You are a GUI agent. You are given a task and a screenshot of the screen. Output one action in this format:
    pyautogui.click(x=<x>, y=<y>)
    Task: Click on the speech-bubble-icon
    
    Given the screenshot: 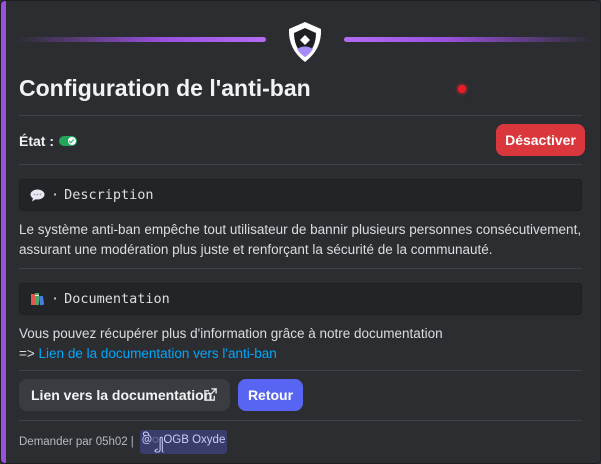 What is the action you would take?
    pyautogui.click(x=37, y=195)
    